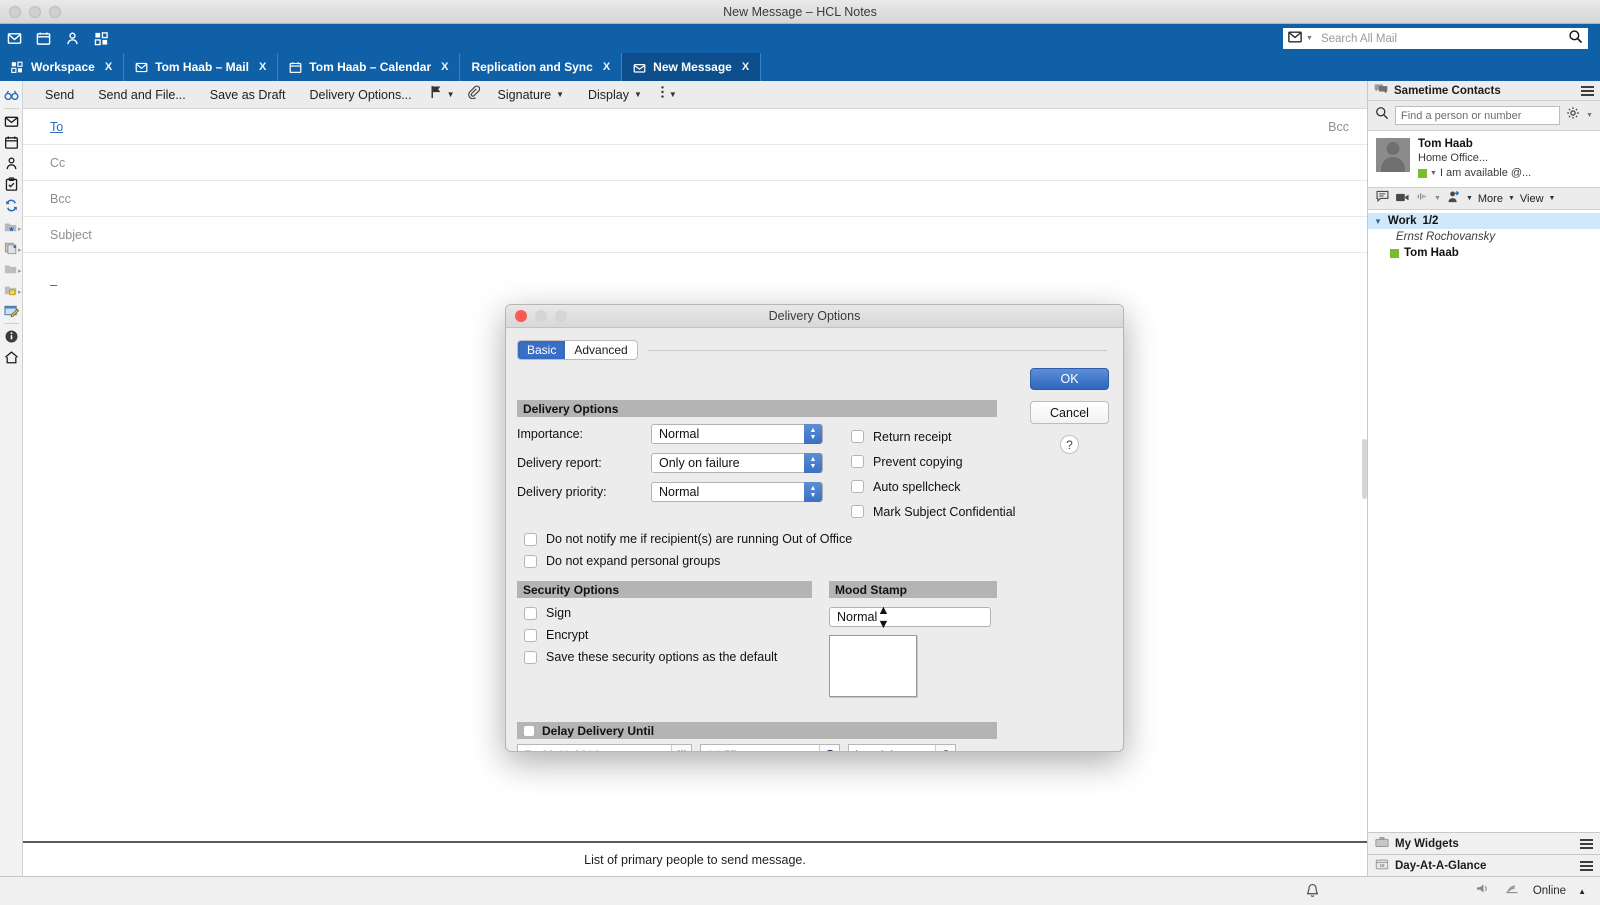 The image size is (1600, 905). I want to click on gear-icon, so click(1573, 115).